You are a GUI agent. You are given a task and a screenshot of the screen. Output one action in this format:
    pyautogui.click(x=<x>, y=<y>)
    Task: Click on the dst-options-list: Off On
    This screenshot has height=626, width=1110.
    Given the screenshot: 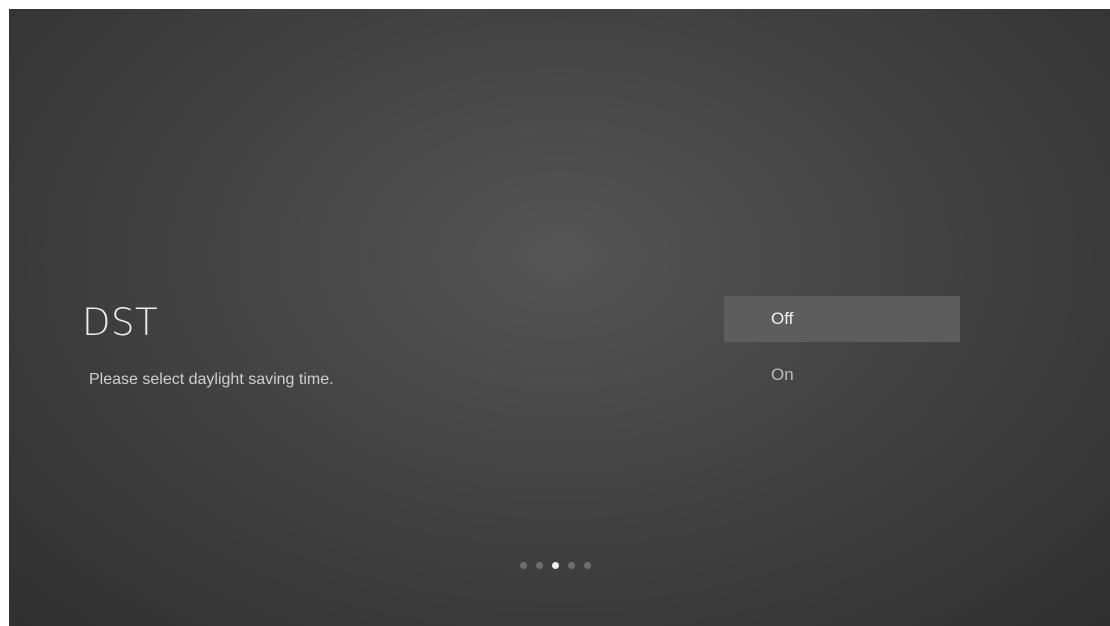 What is the action you would take?
    pyautogui.click(x=842, y=352)
    